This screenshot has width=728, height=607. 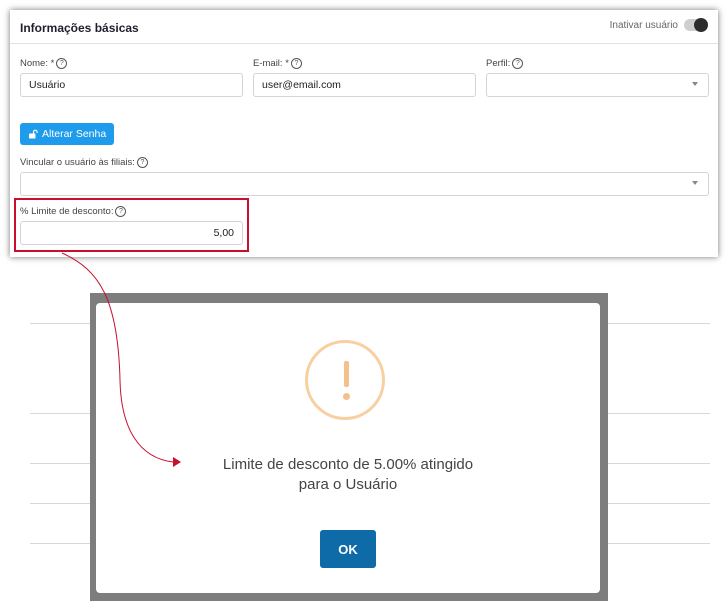 What do you see at coordinates (131, 225) in the screenshot?
I see `discount-highlight-box` at bounding box center [131, 225].